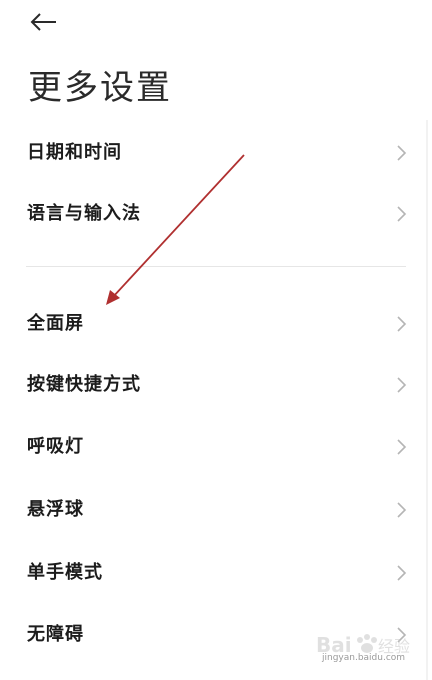 The height and width of the screenshot is (680, 432). I want to click on page-title: 更多设置, so click(100, 88).